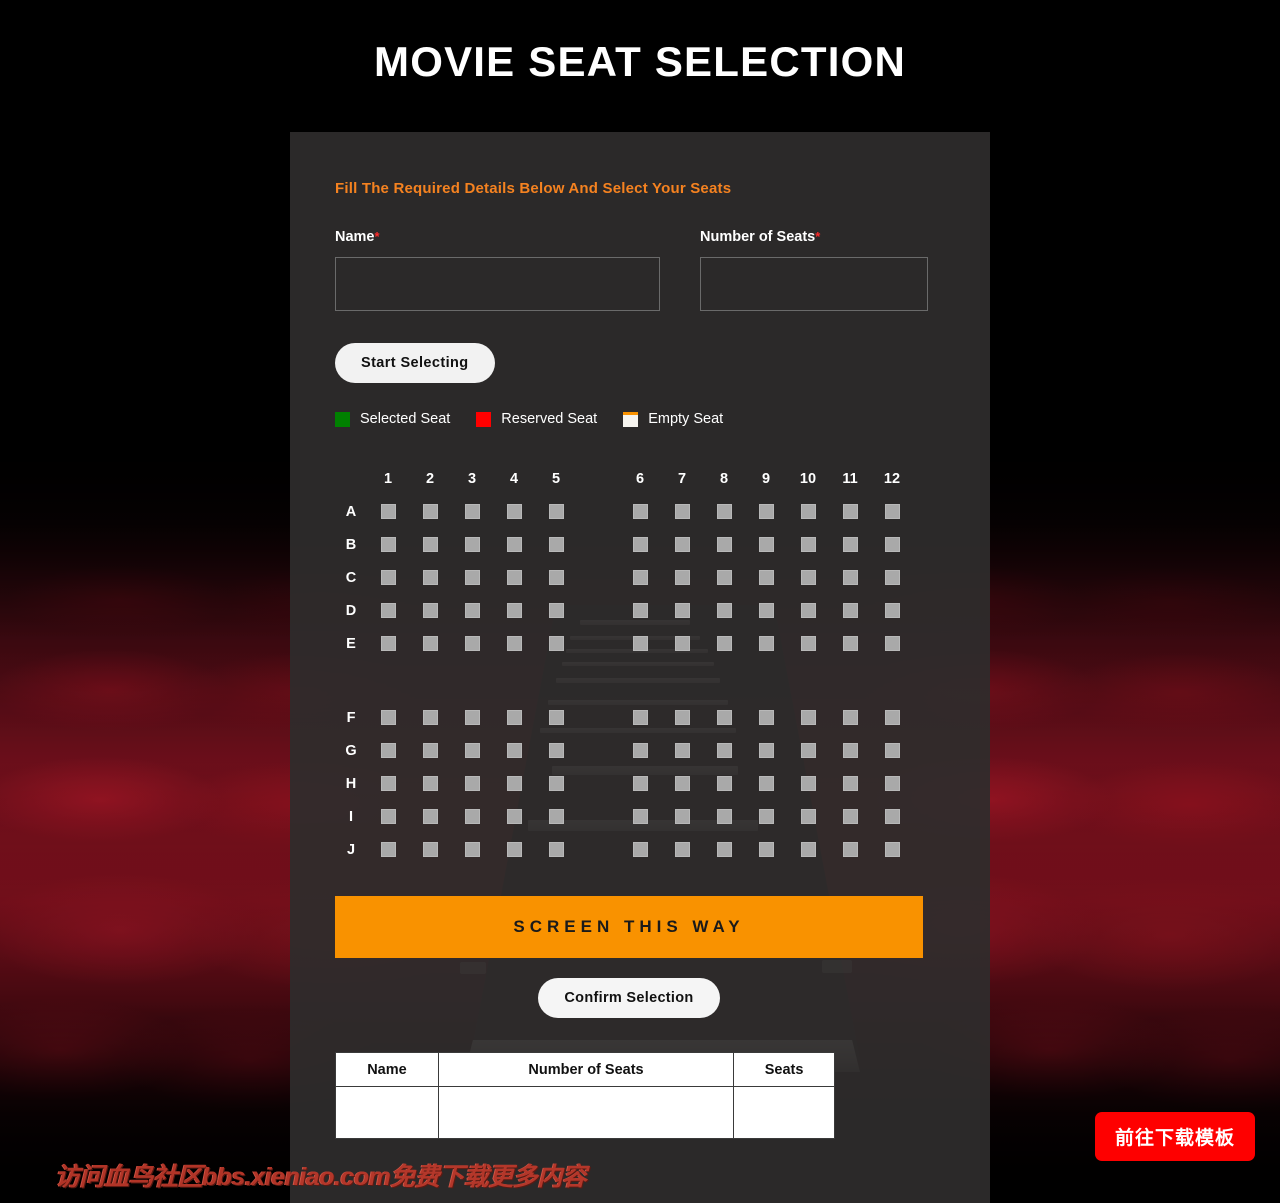  What do you see at coordinates (850, 511) in the screenshot?
I see `seat-A11` at bounding box center [850, 511].